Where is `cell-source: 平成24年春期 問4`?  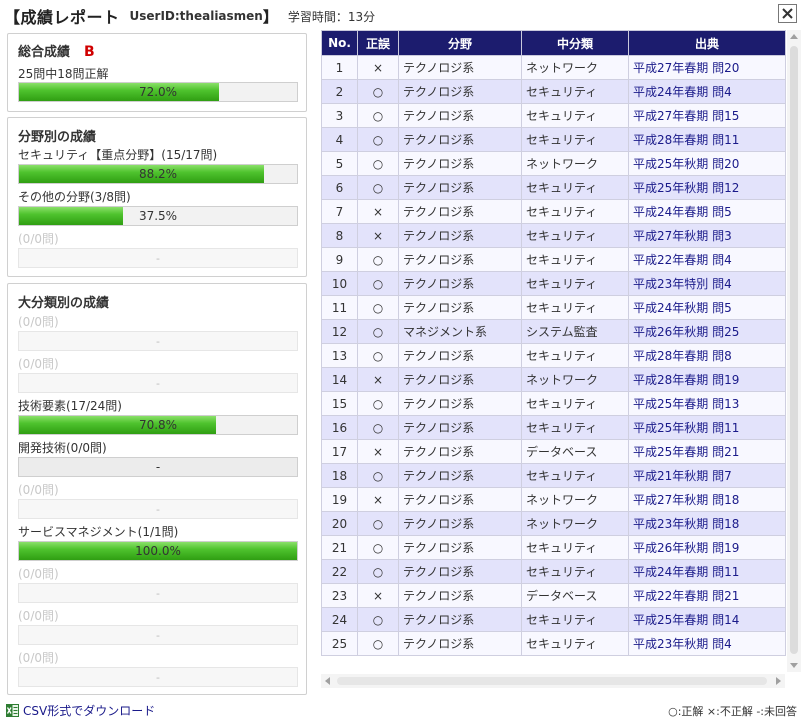
cell-source: 平成24年春期 問4 is located at coordinates (707, 91).